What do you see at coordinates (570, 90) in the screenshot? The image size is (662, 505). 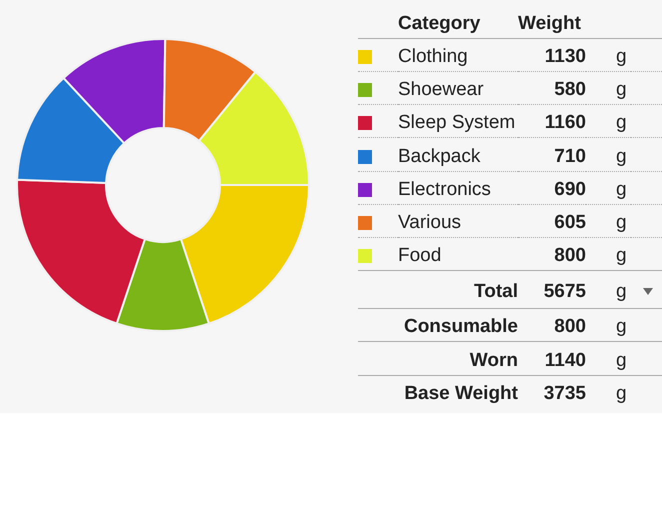 I see `weight-value: 580` at bounding box center [570, 90].